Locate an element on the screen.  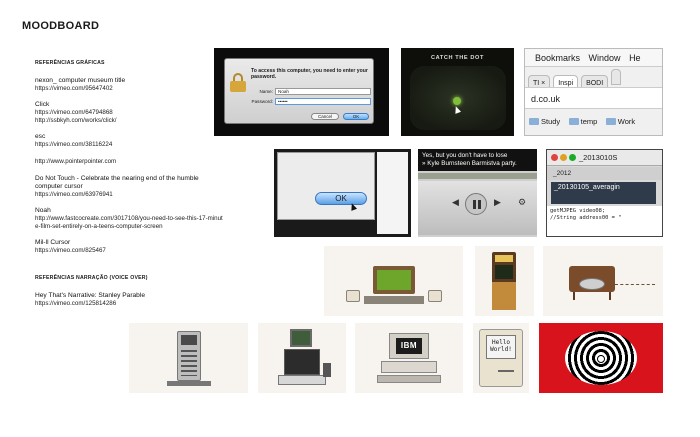
reference-link: http://www.pointerpointer.com is located at coordinates (130, 162).